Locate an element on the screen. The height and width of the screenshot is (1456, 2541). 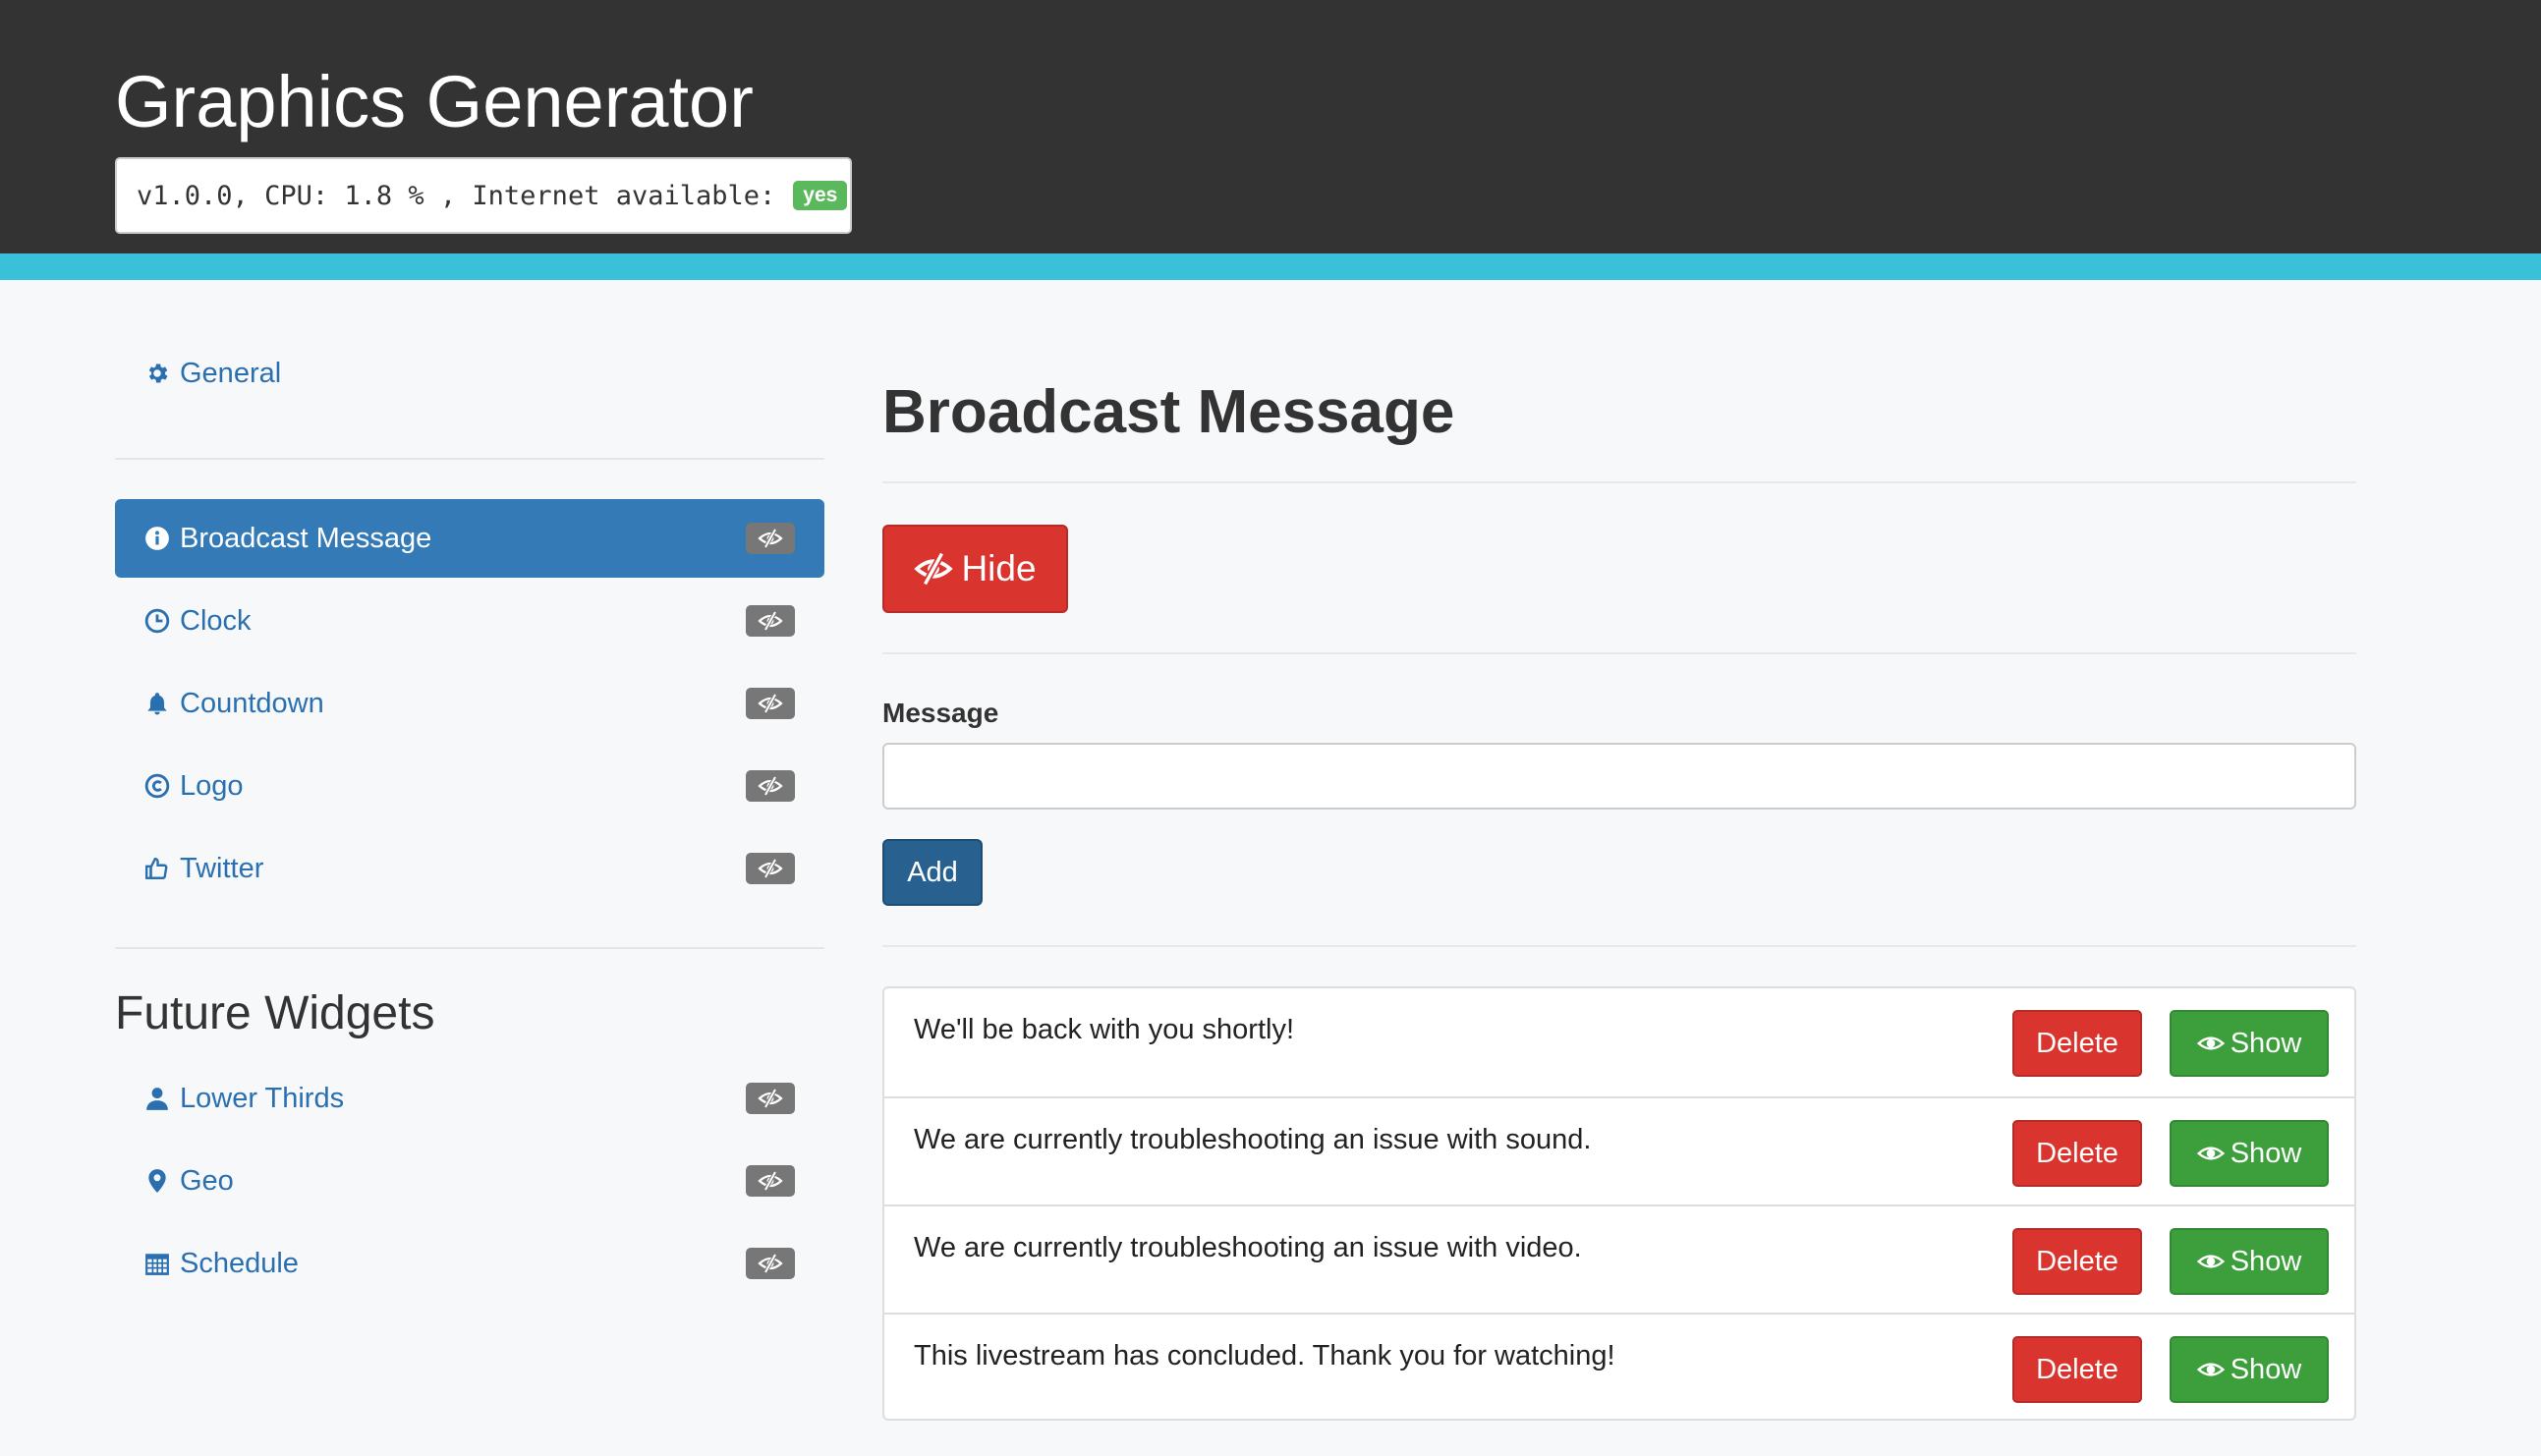
accent-bar is located at coordinates (1270, 266).